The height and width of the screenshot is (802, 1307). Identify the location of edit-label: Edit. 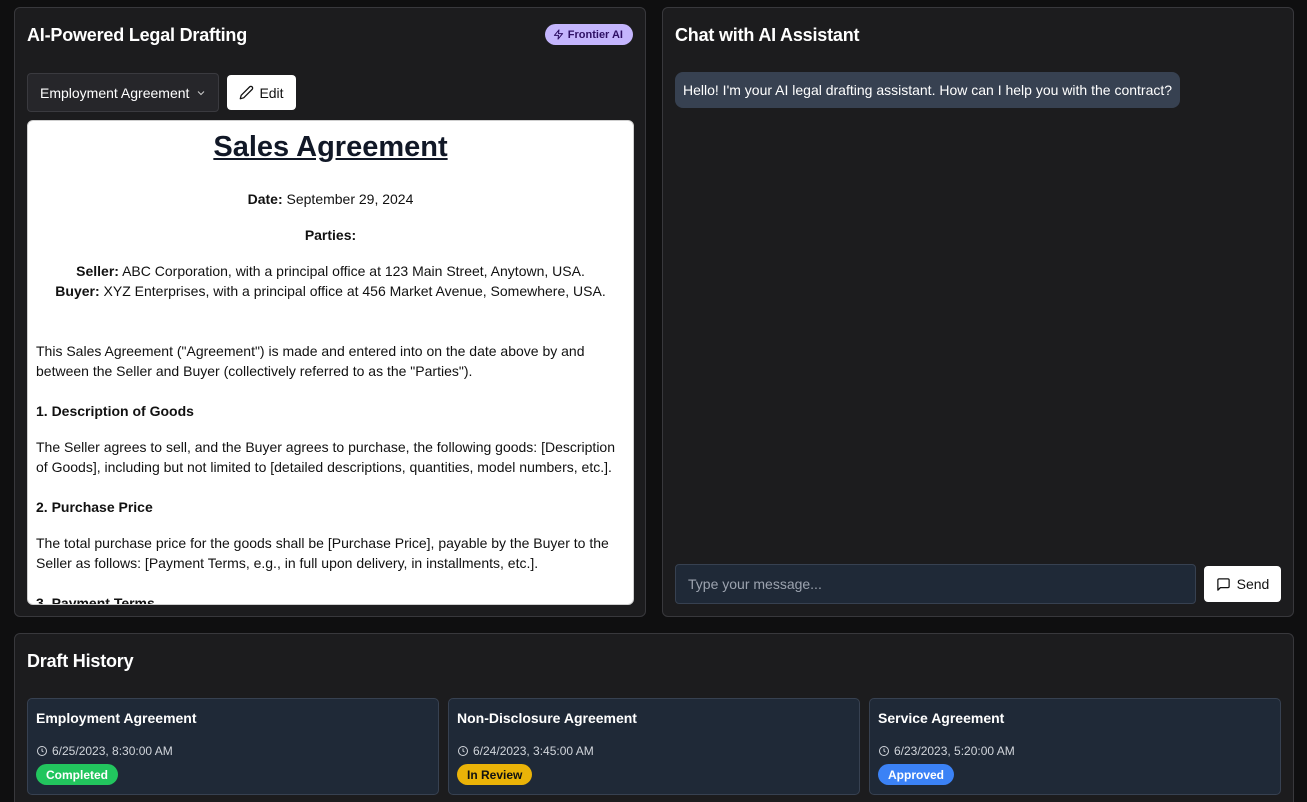
(271, 92).